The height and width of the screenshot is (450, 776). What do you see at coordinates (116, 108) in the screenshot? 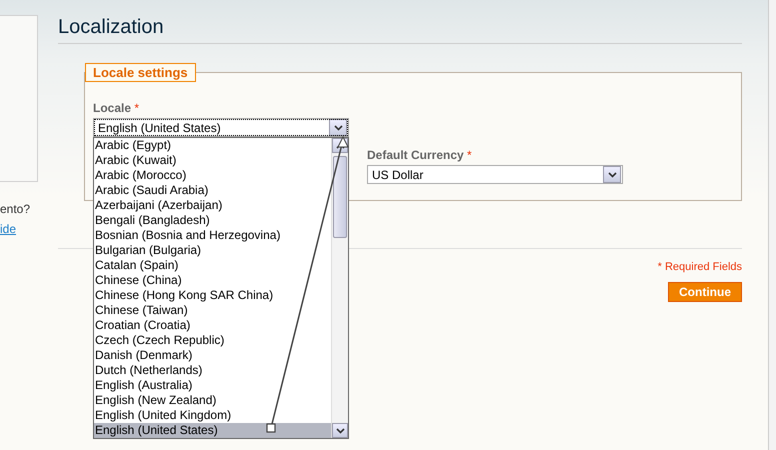
I see `field-label: Locale *` at bounding box center [116, 108].